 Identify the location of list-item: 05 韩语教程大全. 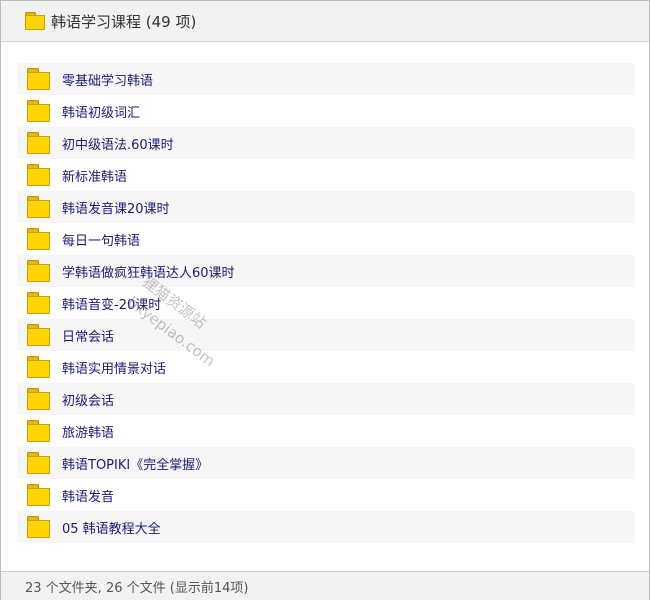
(326, 527).